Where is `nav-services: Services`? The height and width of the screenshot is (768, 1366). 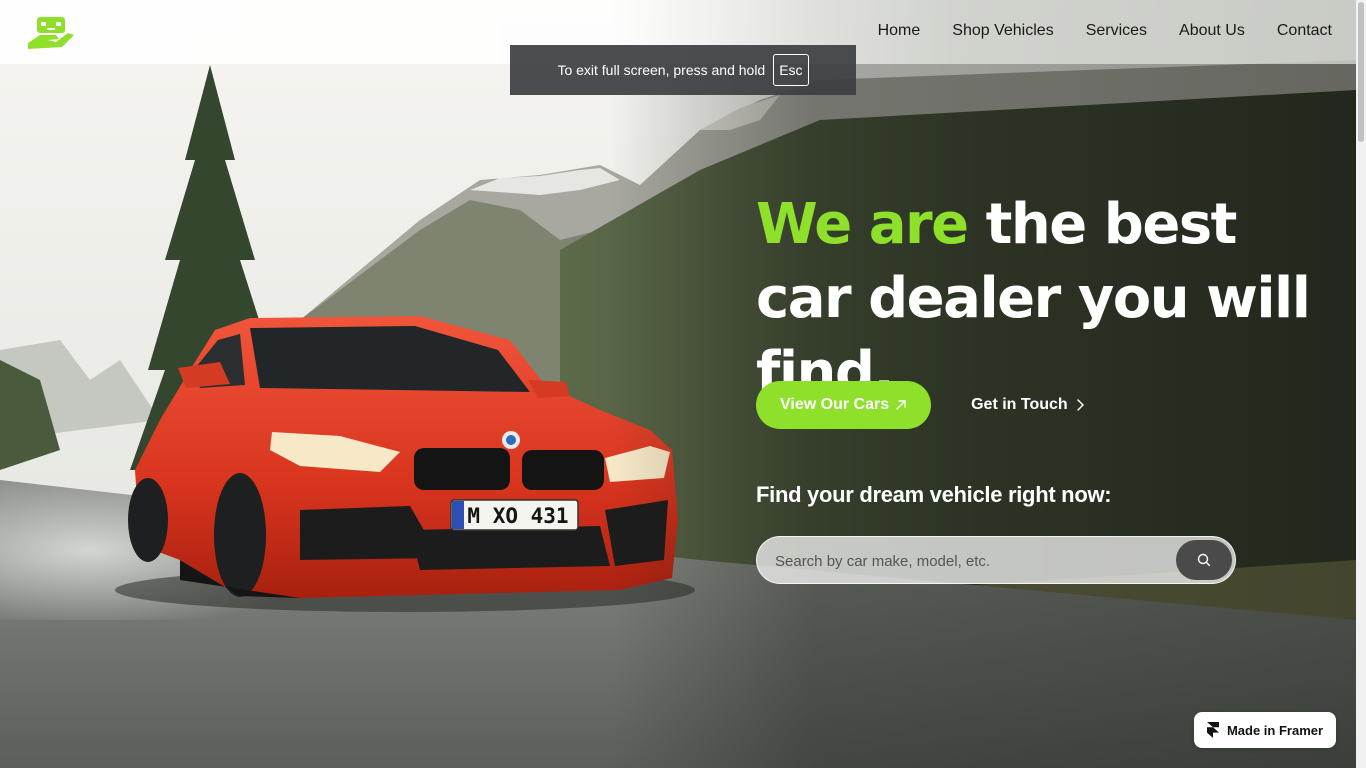
nav-services: Services is located at coordinates (1116, 31).